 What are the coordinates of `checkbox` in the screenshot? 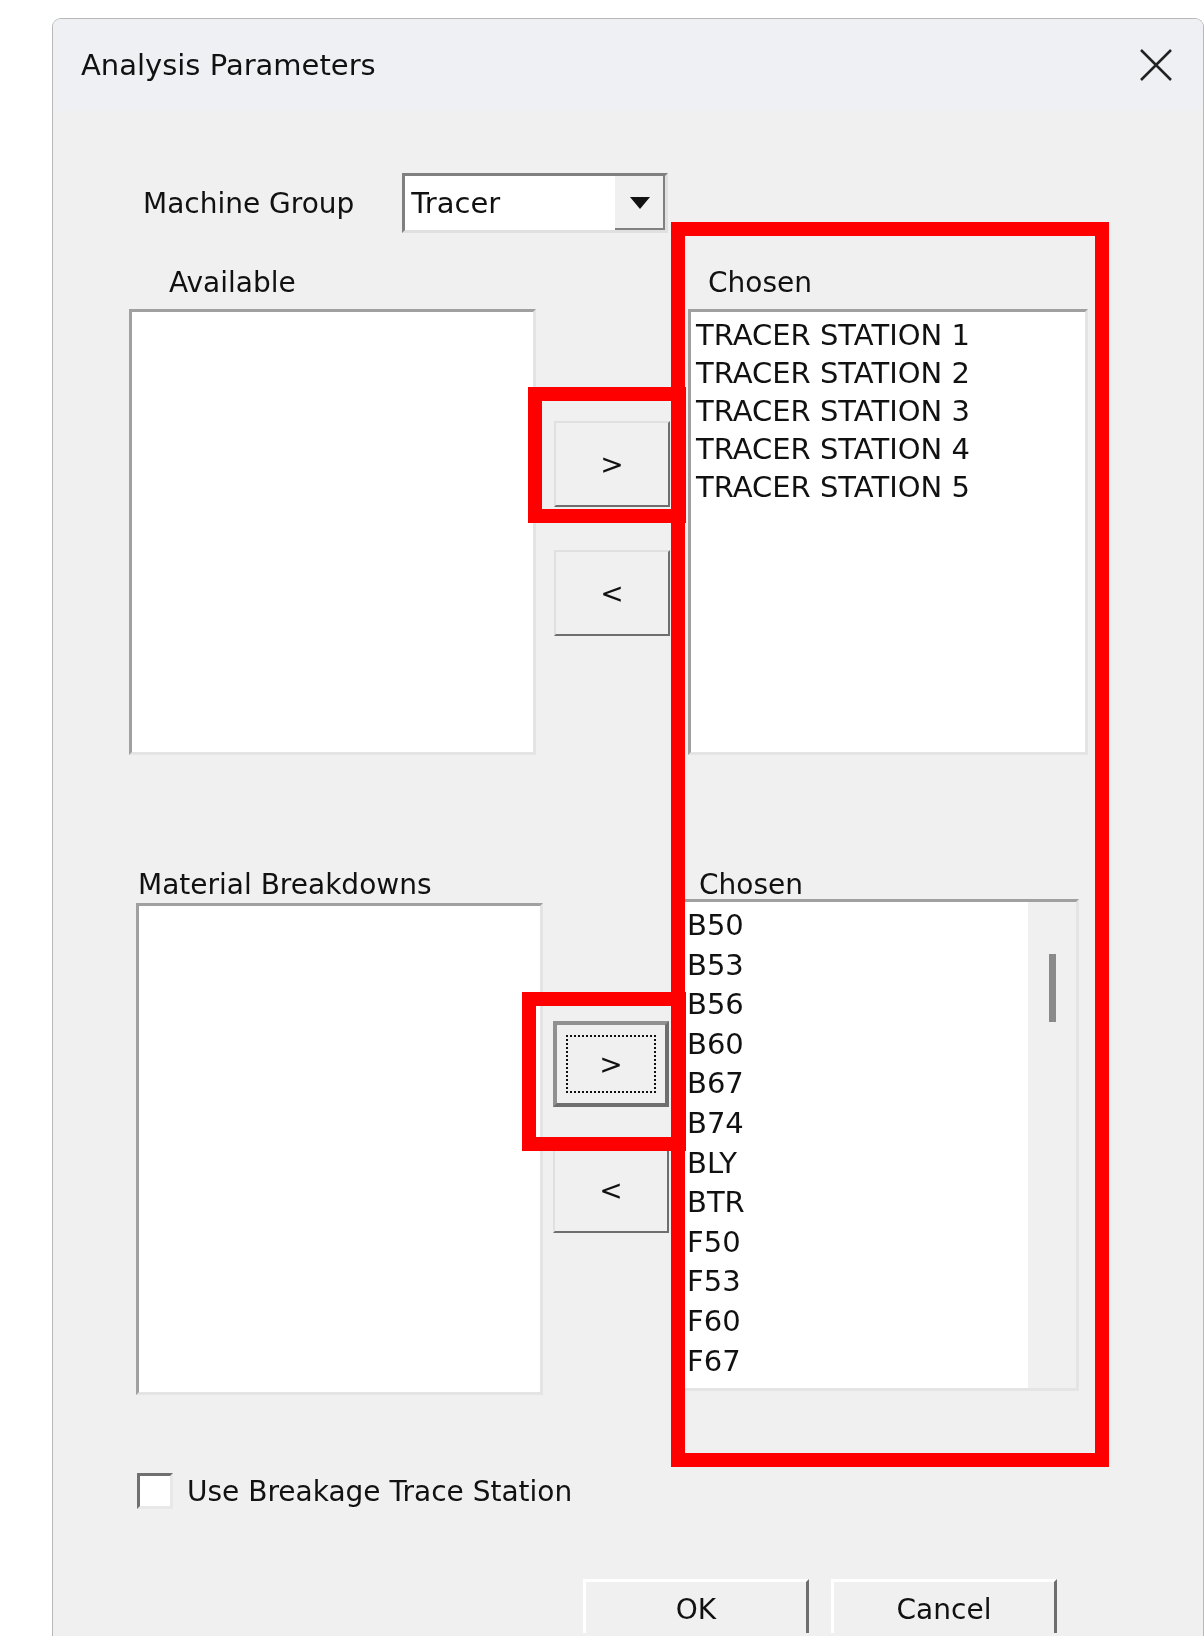 It's located at (155, 1491).